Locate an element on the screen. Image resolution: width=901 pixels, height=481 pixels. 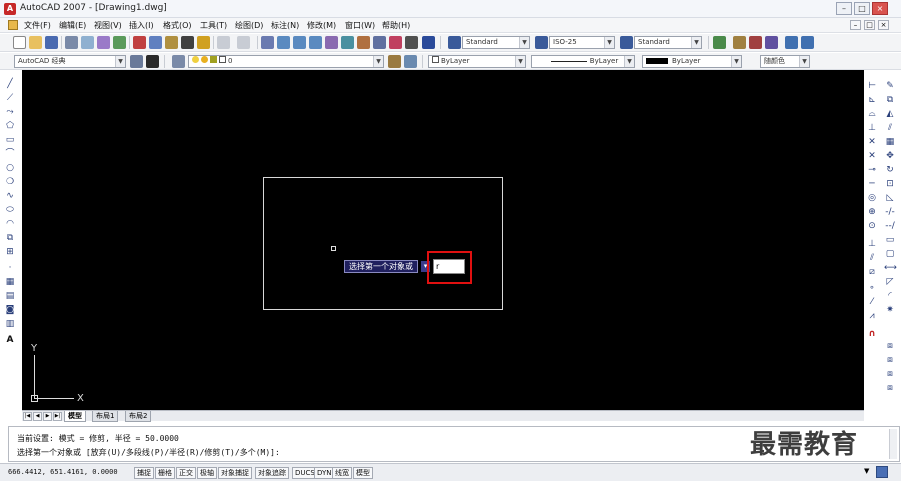
spline-icon: ∿ is located at coordinates (10, 196).